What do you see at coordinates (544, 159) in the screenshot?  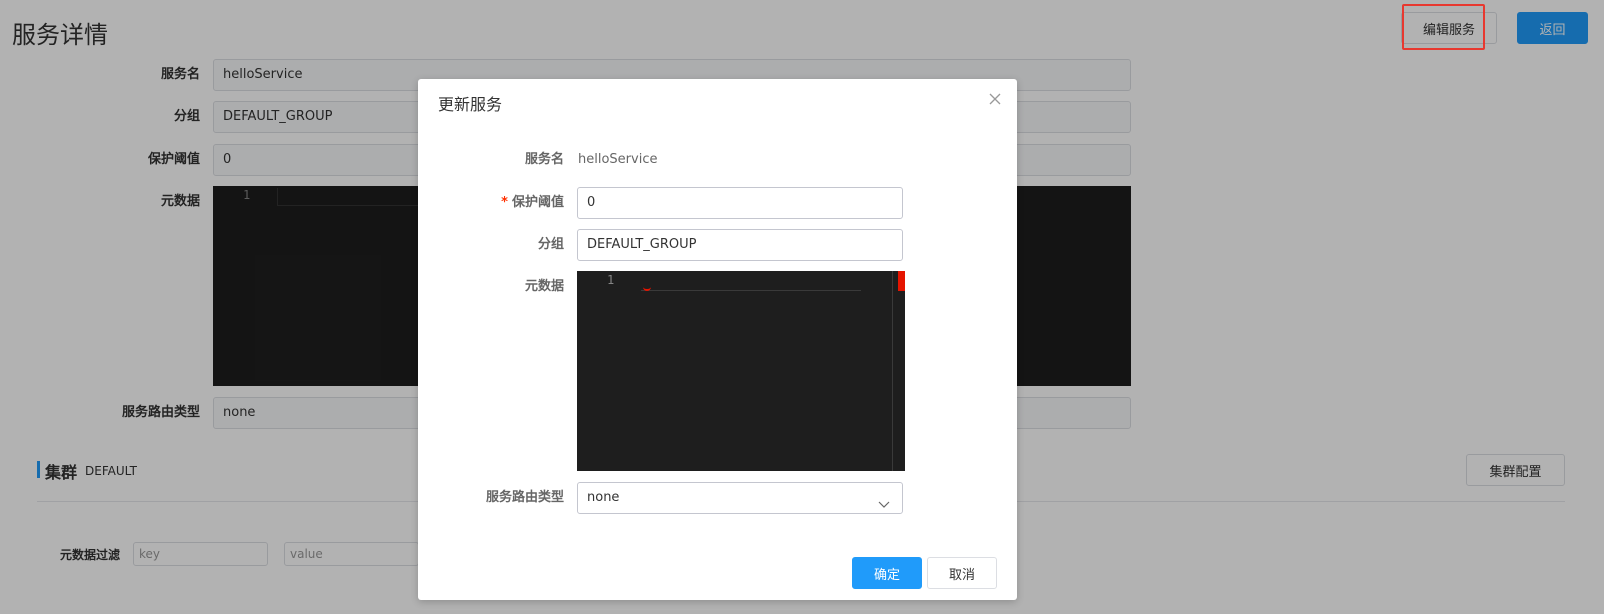 I see `dialog-service-name-label: 服务名` at bounding box center [544, 159].